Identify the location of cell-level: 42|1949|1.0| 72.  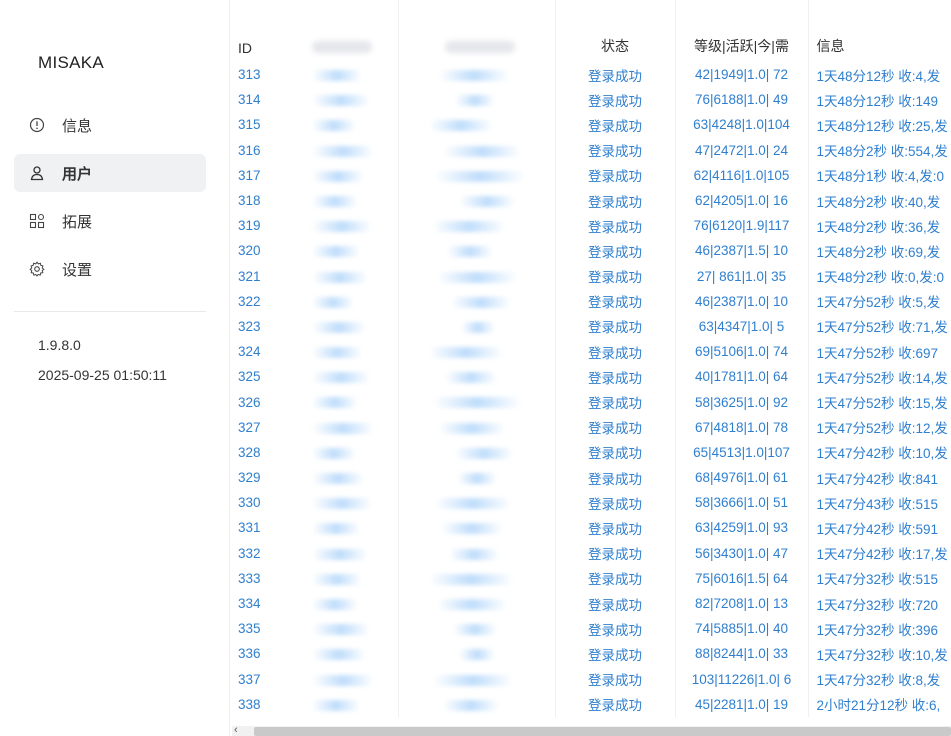
(742, 75).